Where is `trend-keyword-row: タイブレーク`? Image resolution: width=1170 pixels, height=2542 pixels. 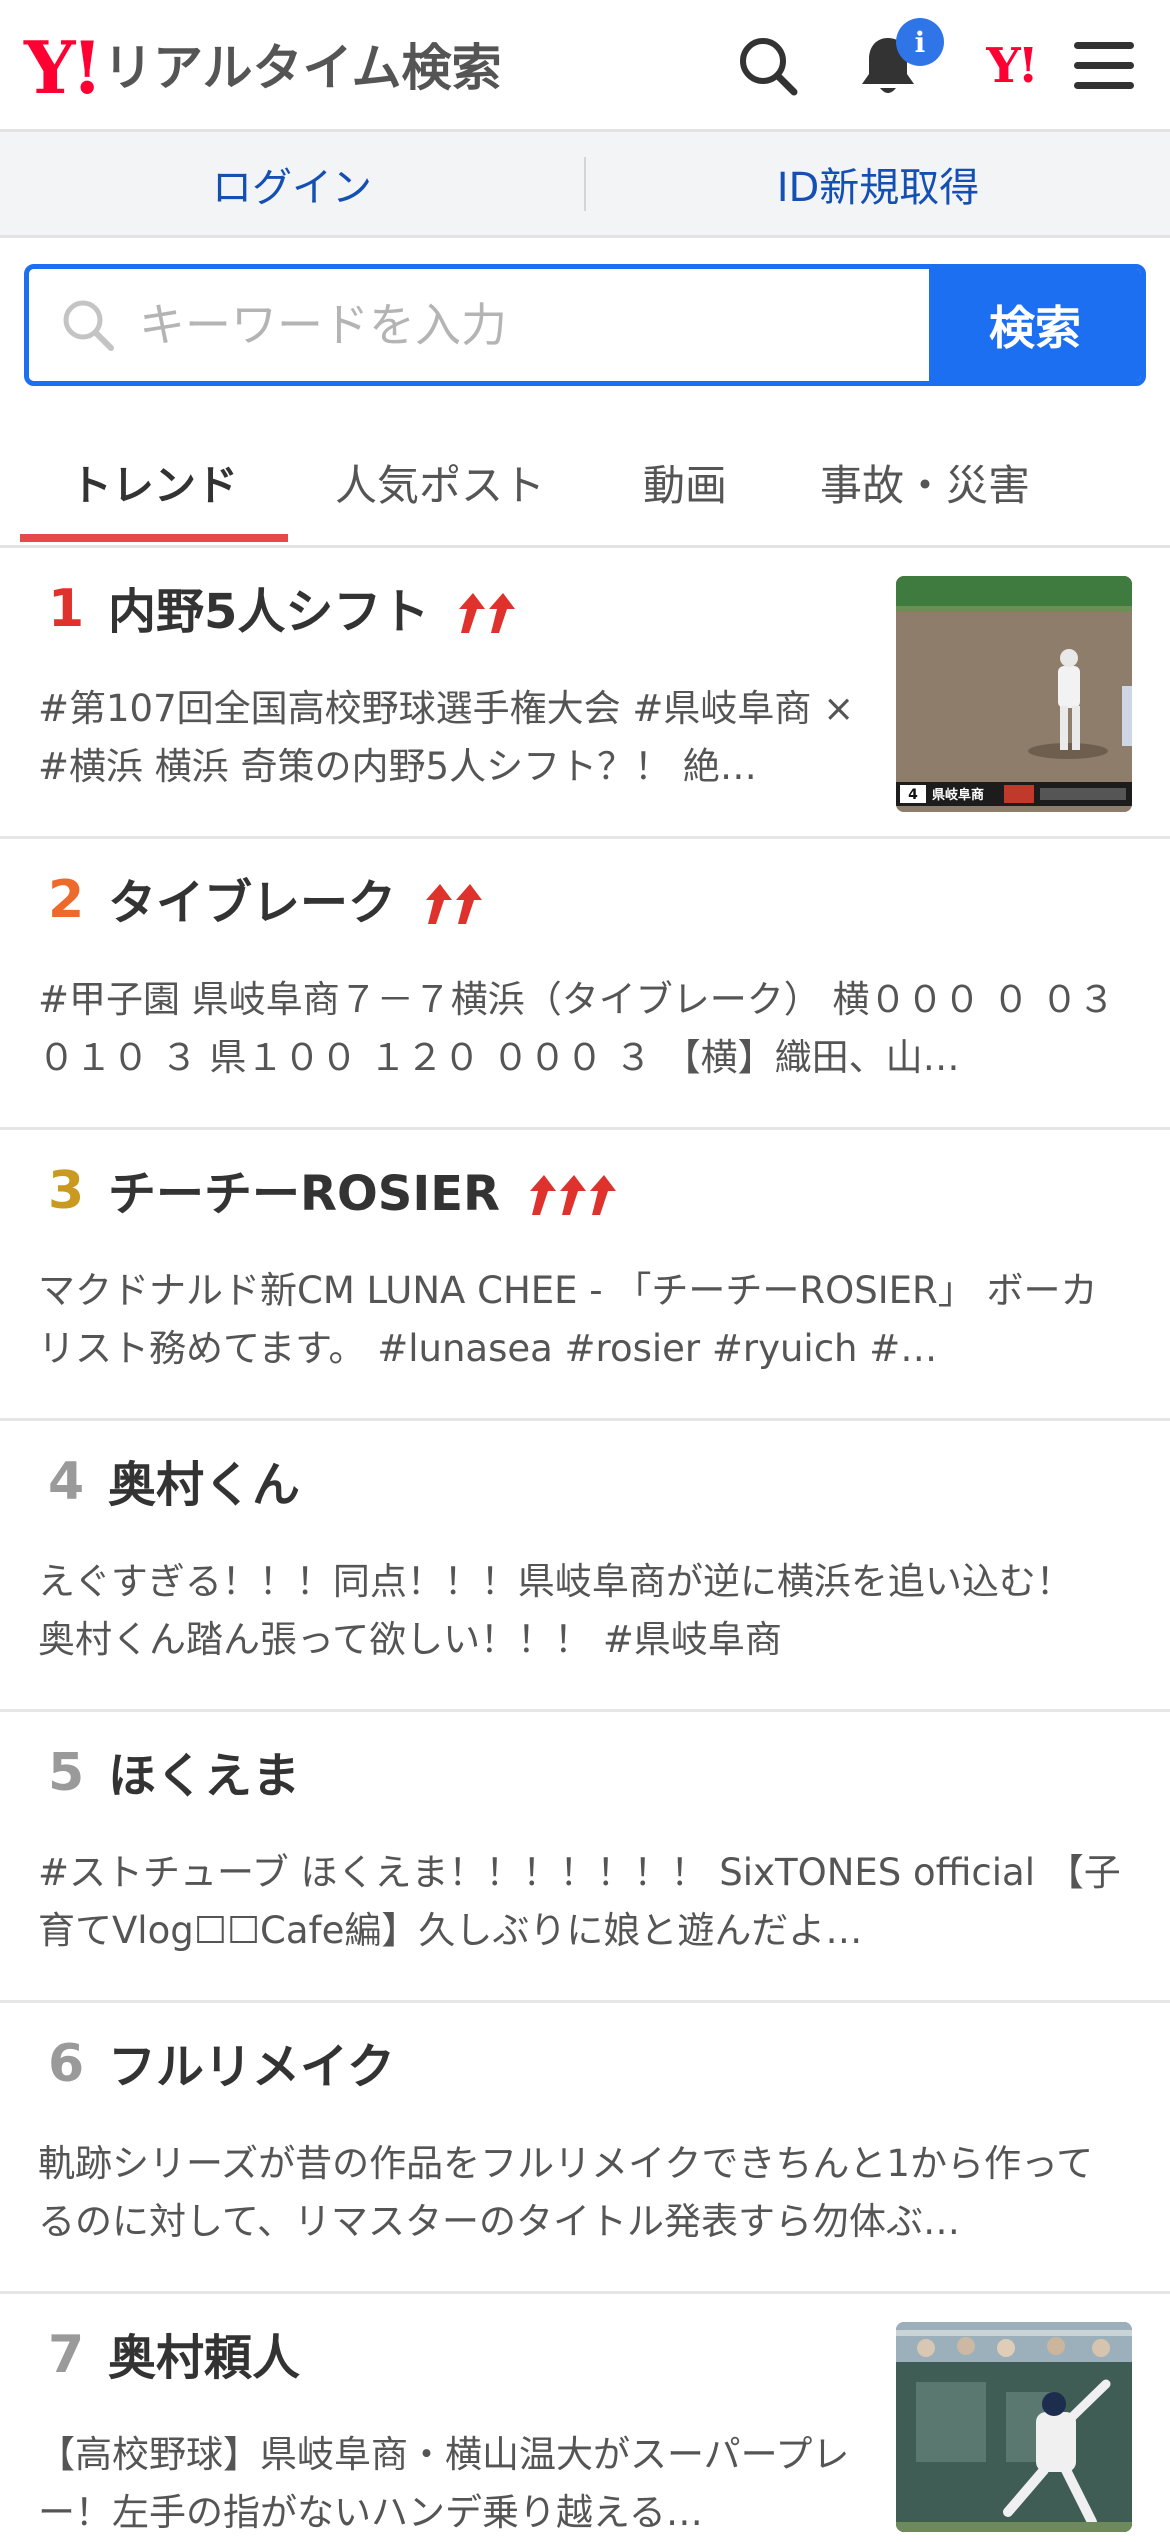 trend-keyword-row: タイブレーク is located at coordinates (295, 904).